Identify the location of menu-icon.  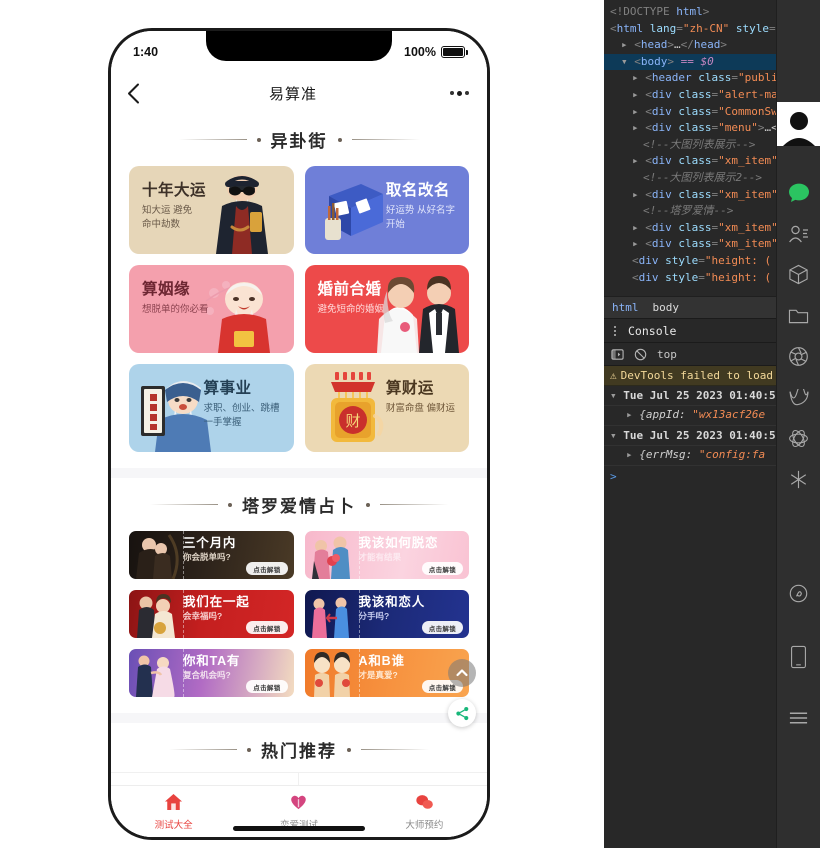
(798, 717).